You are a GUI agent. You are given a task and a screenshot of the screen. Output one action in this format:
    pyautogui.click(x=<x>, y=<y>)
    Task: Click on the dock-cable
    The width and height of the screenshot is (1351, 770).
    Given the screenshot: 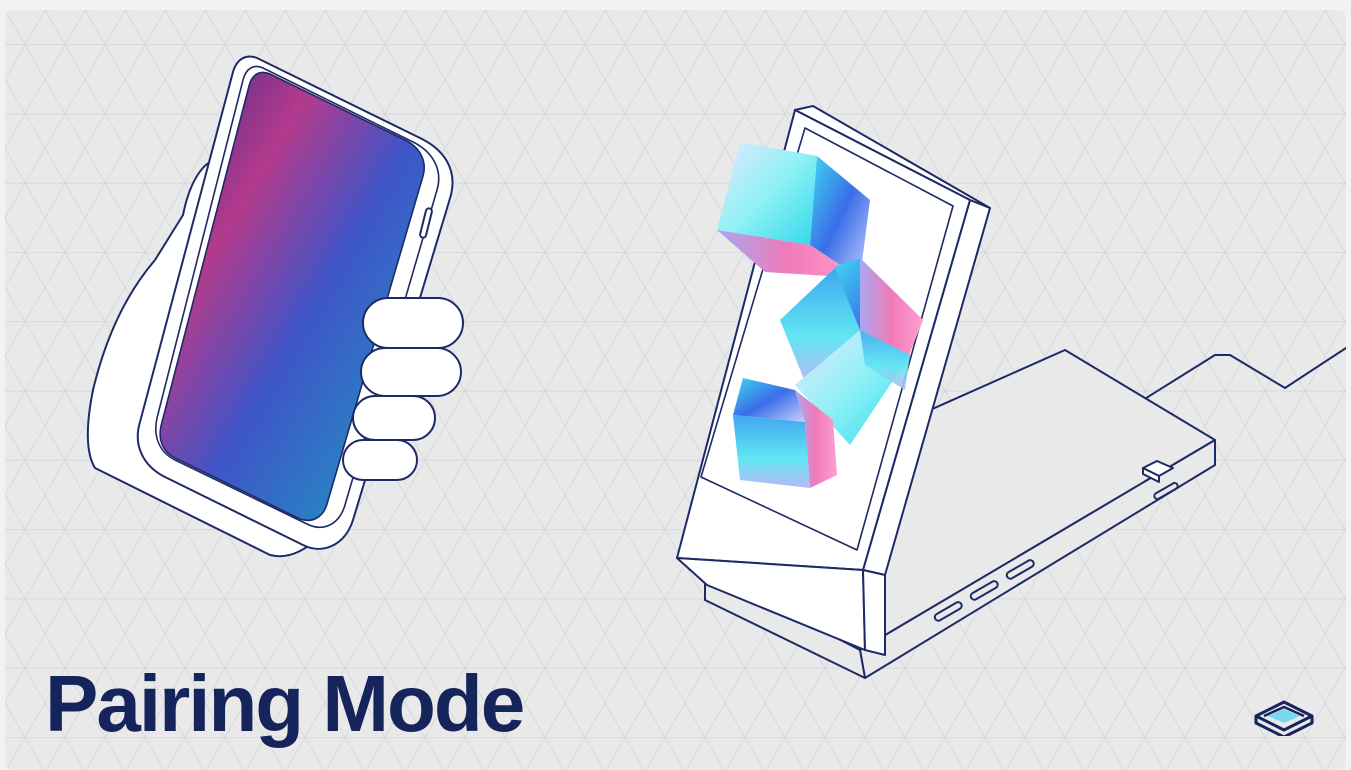 What is the action you would take?
    pyautogui.click(x=1240, y=376)
    